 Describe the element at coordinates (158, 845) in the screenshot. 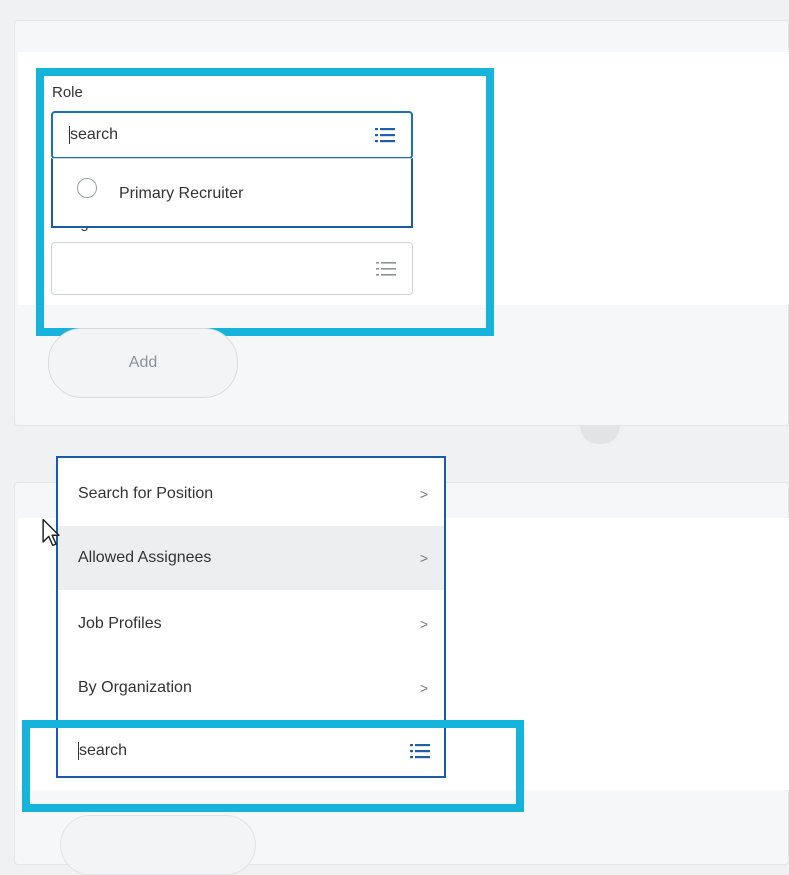

I see `bottom-button-shadow` at that location.